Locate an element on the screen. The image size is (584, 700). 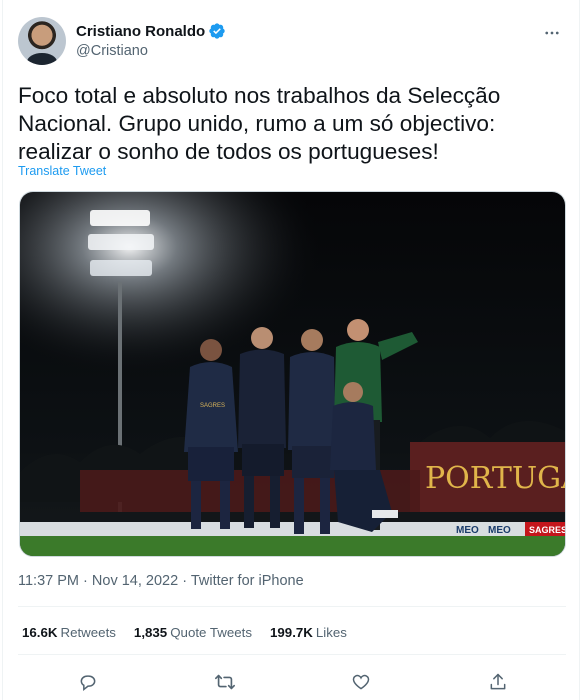
jersey-sponsor: SAGRES is located at coordinates (212, 406).